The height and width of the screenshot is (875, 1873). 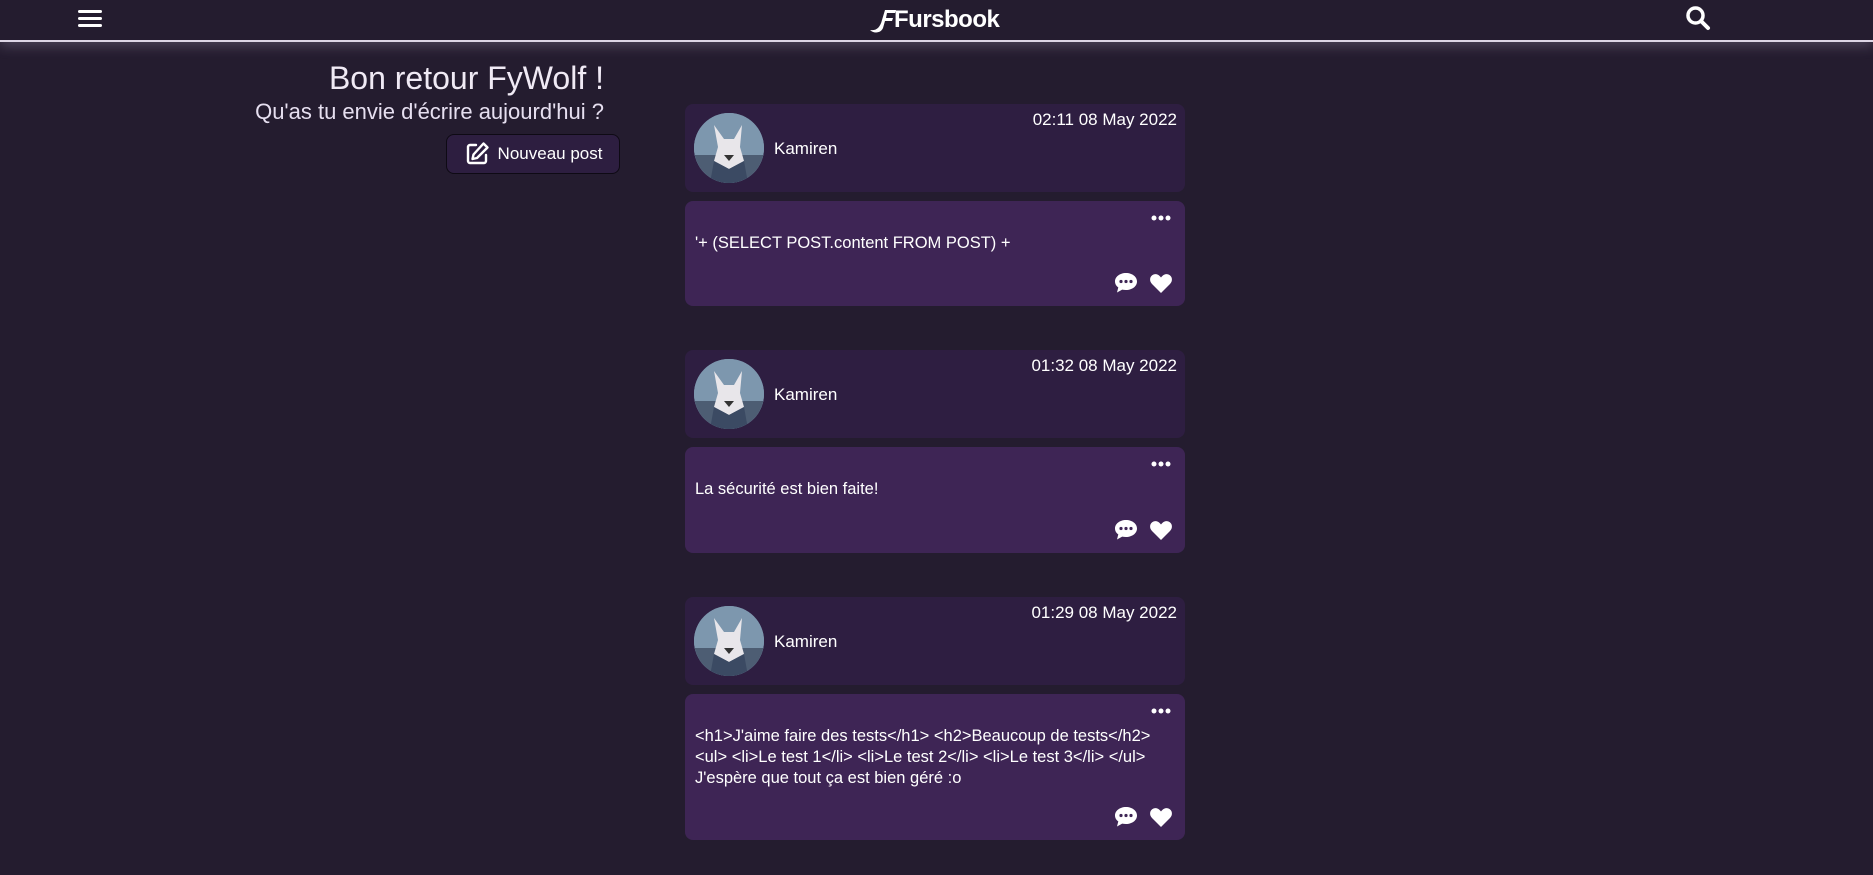 I want to click on new-post-label: Nouveau post, so click(x=550, y=153).